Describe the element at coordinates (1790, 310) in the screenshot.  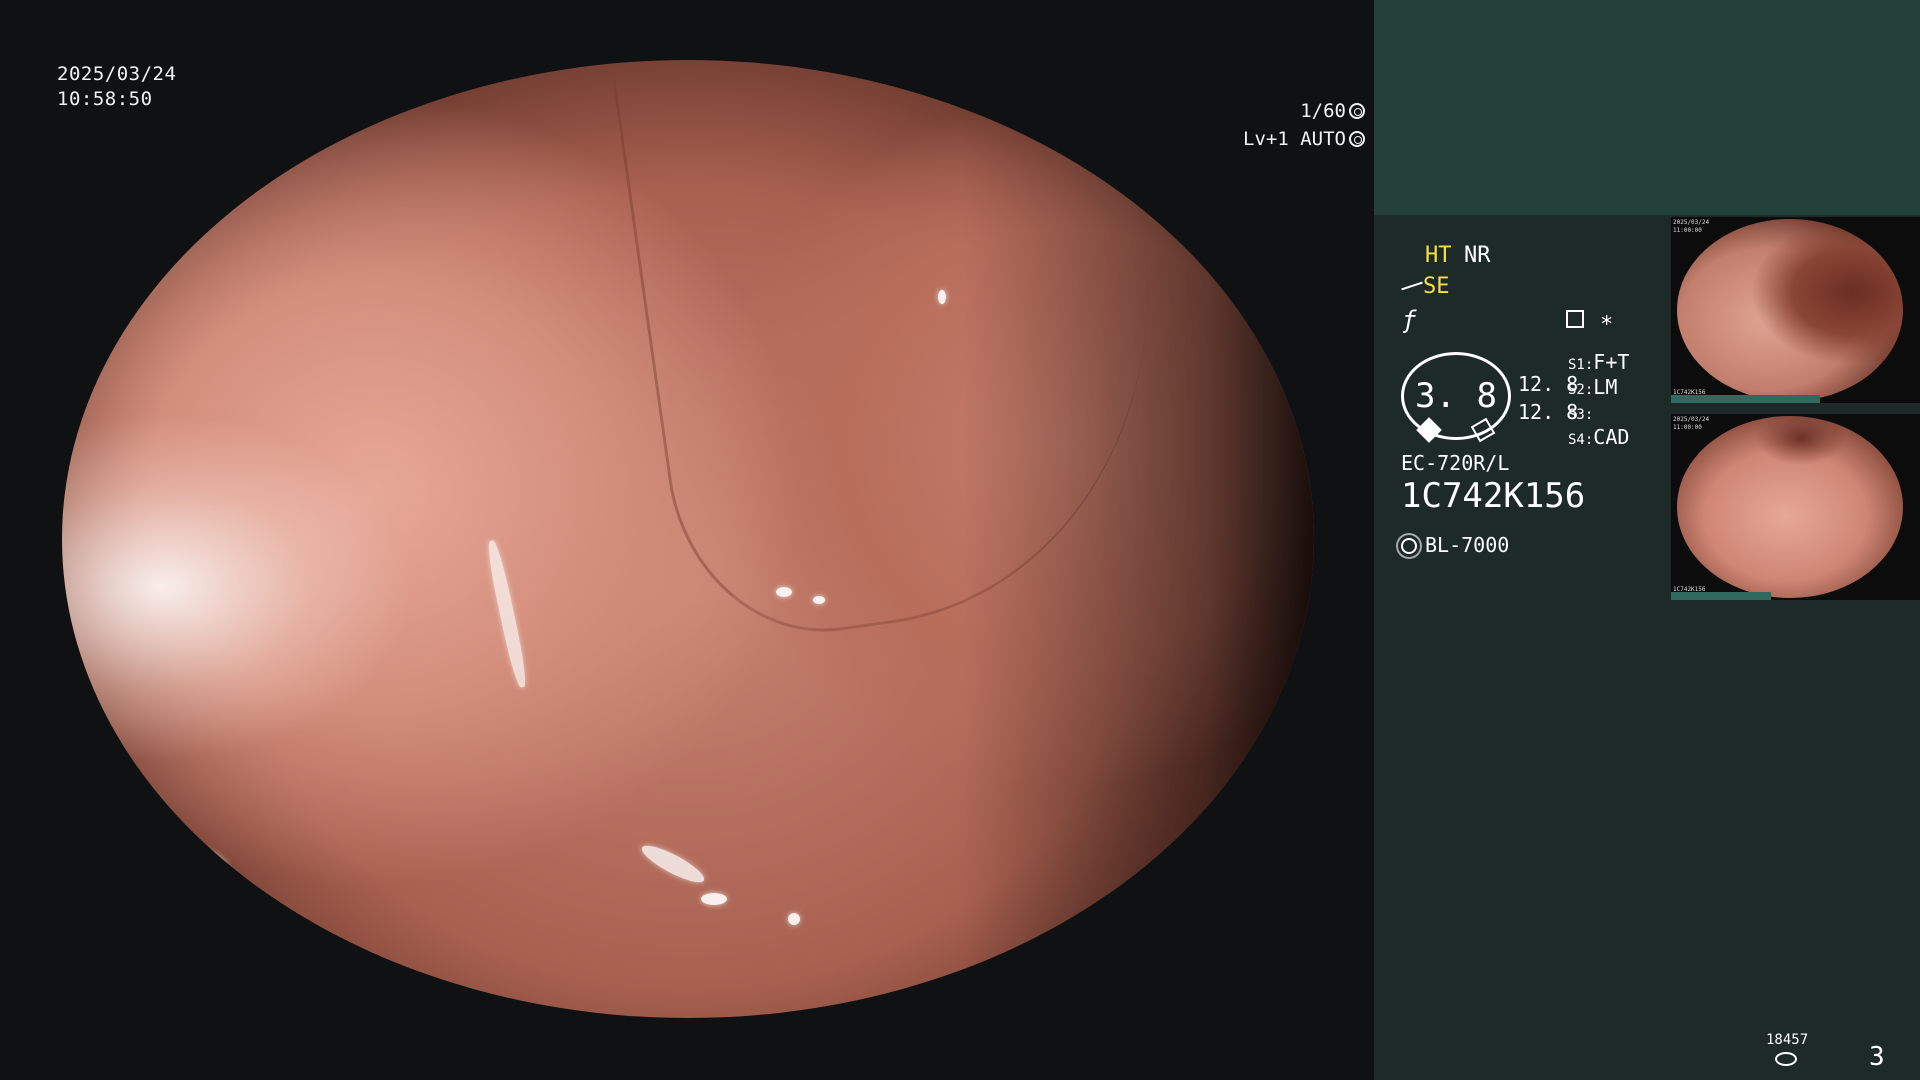
I see `thumbnail-1-image` at that location.